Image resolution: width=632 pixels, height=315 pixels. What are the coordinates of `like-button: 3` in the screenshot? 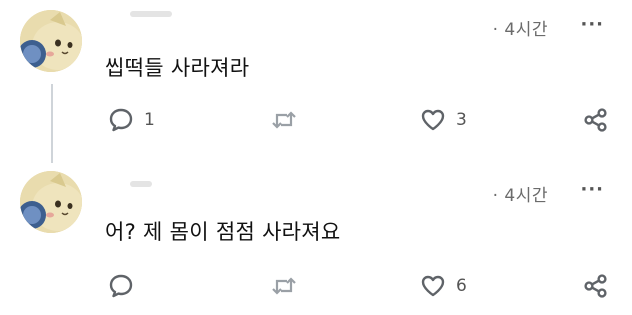 It's located at (443, 120).